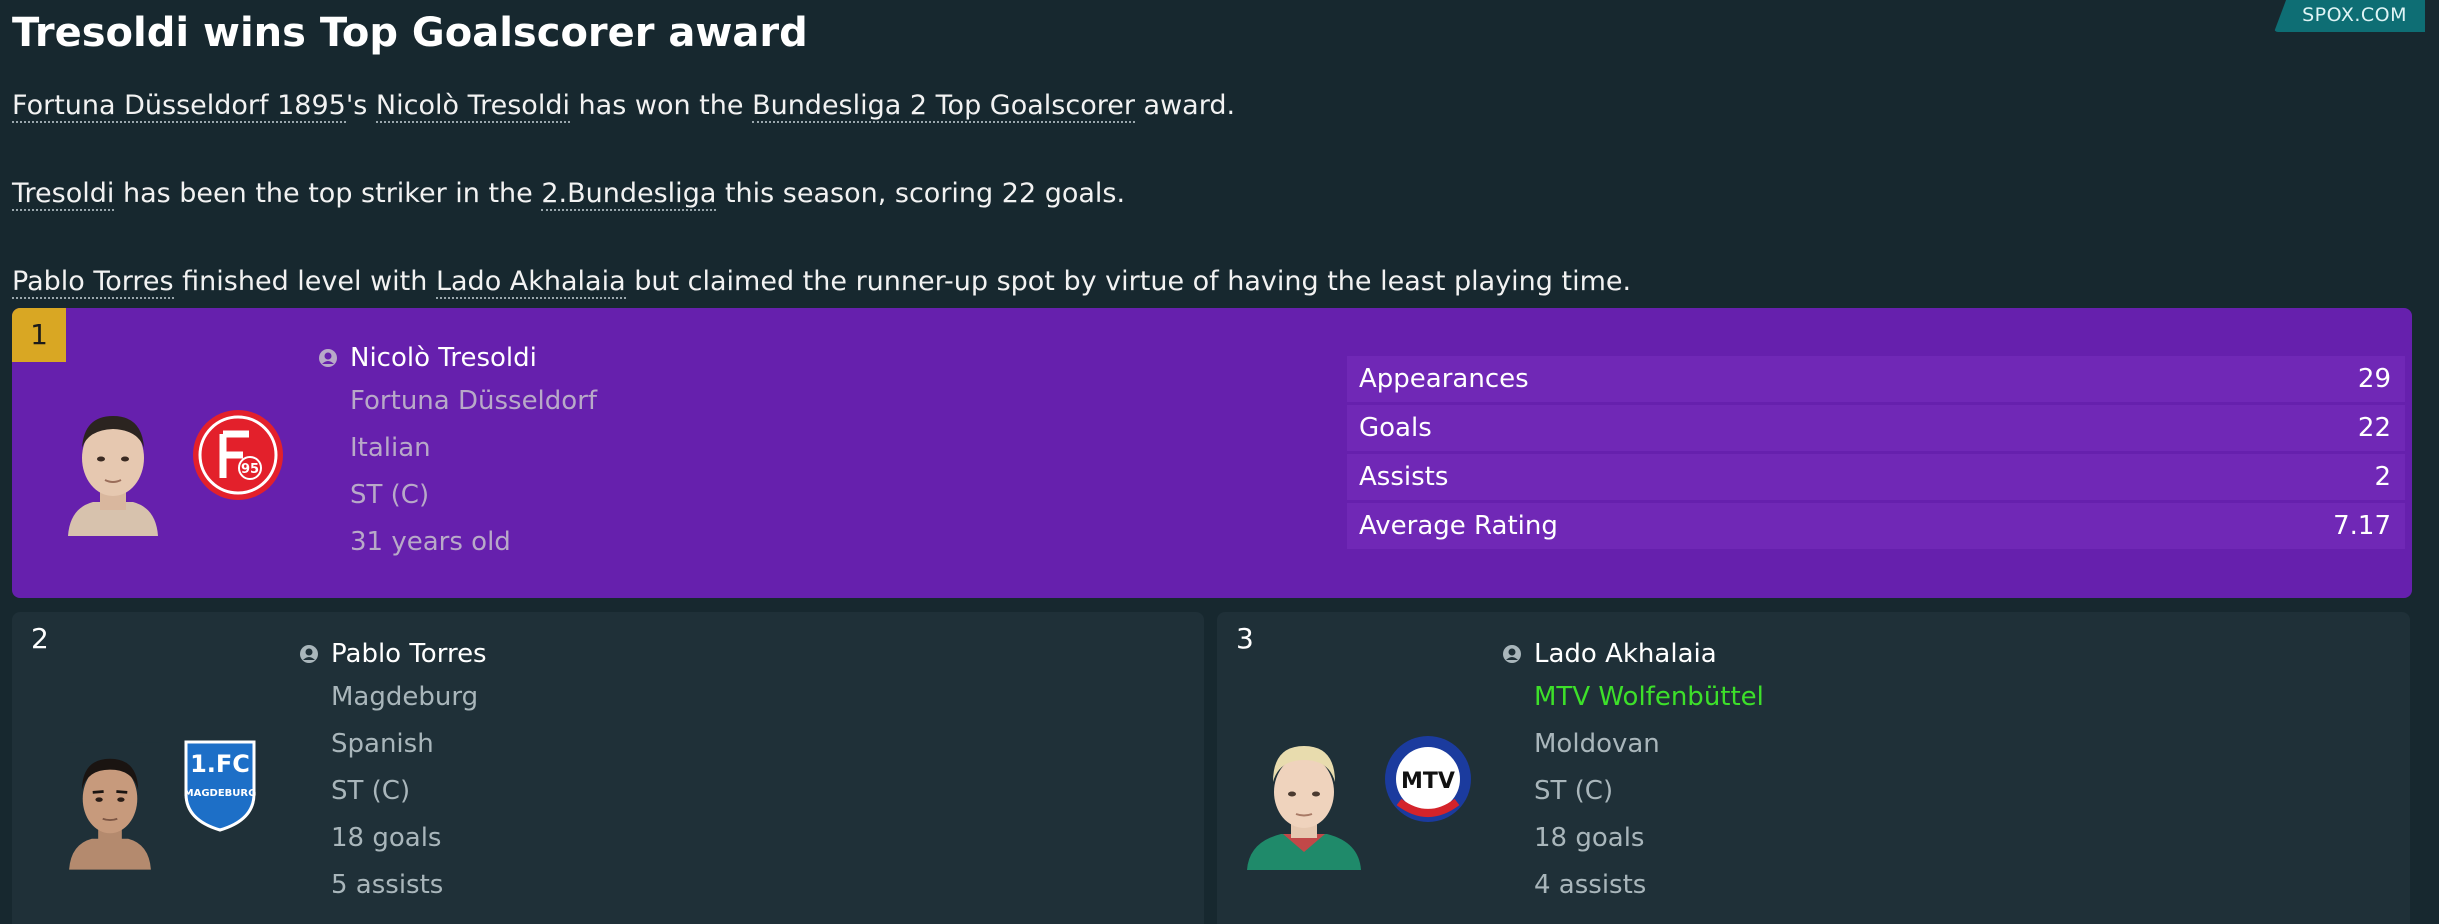 The width and height of the screenshot is (2439, 924). What do you see at coordinates (390, 495) in the screenshot?
I see `winner-position: ST (C)` at bounding box center [390, 495].